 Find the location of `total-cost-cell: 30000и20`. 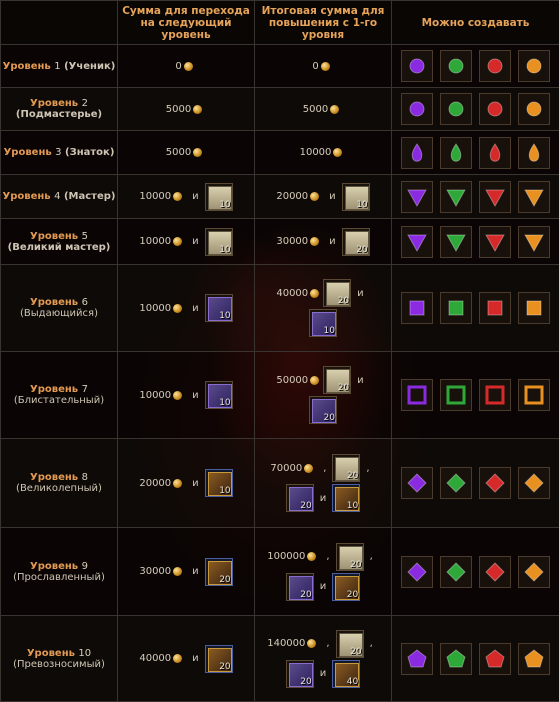

total-cost-cell: 30000и20 is located at coordinates (323, 242).